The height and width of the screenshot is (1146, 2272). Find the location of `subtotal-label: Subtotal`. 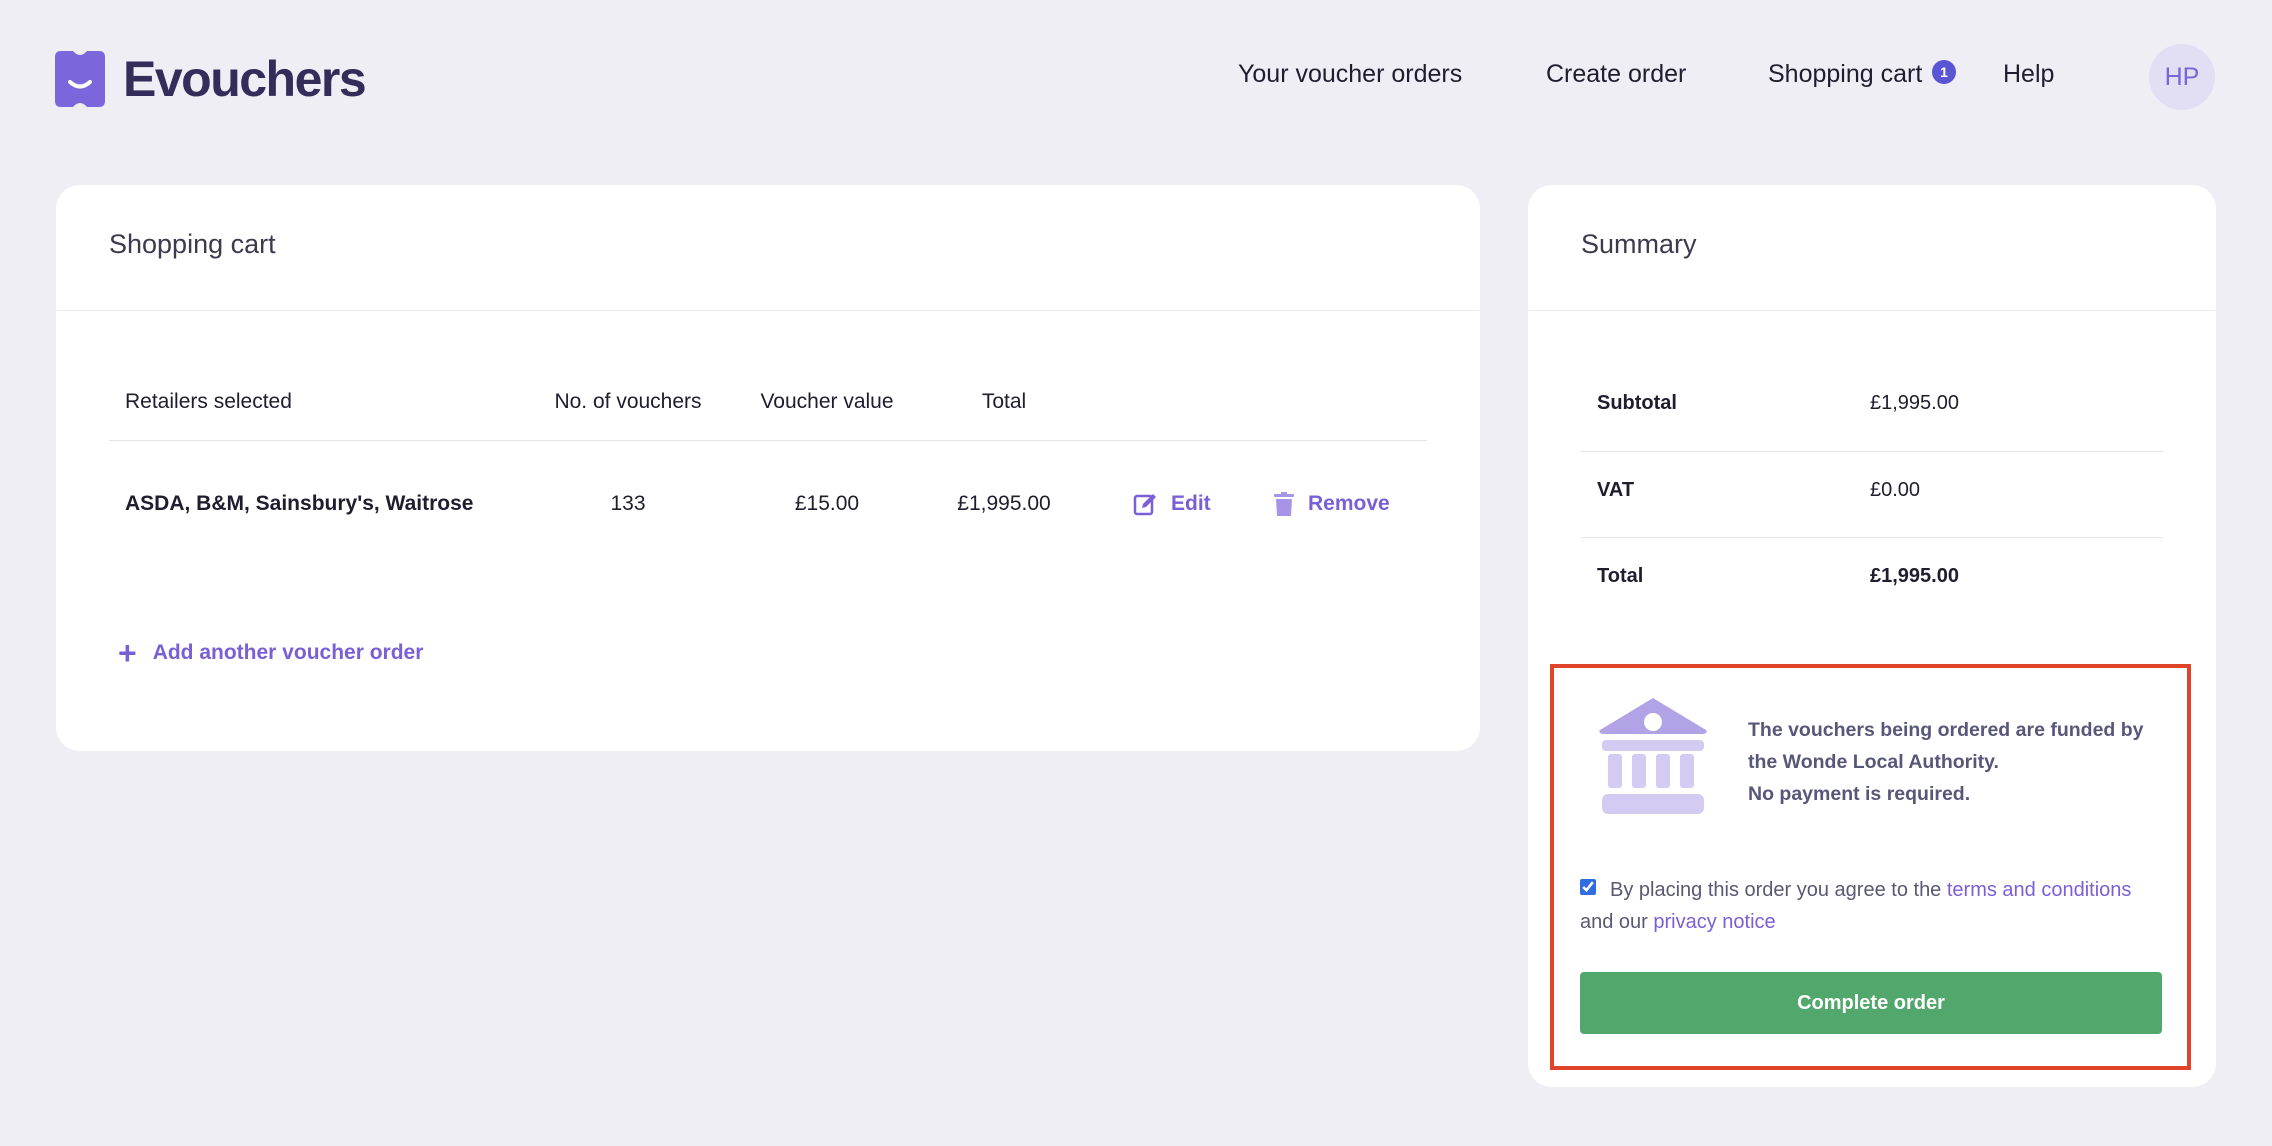

subtotal-label: Subtotal is located at coordinates (1637, 403).